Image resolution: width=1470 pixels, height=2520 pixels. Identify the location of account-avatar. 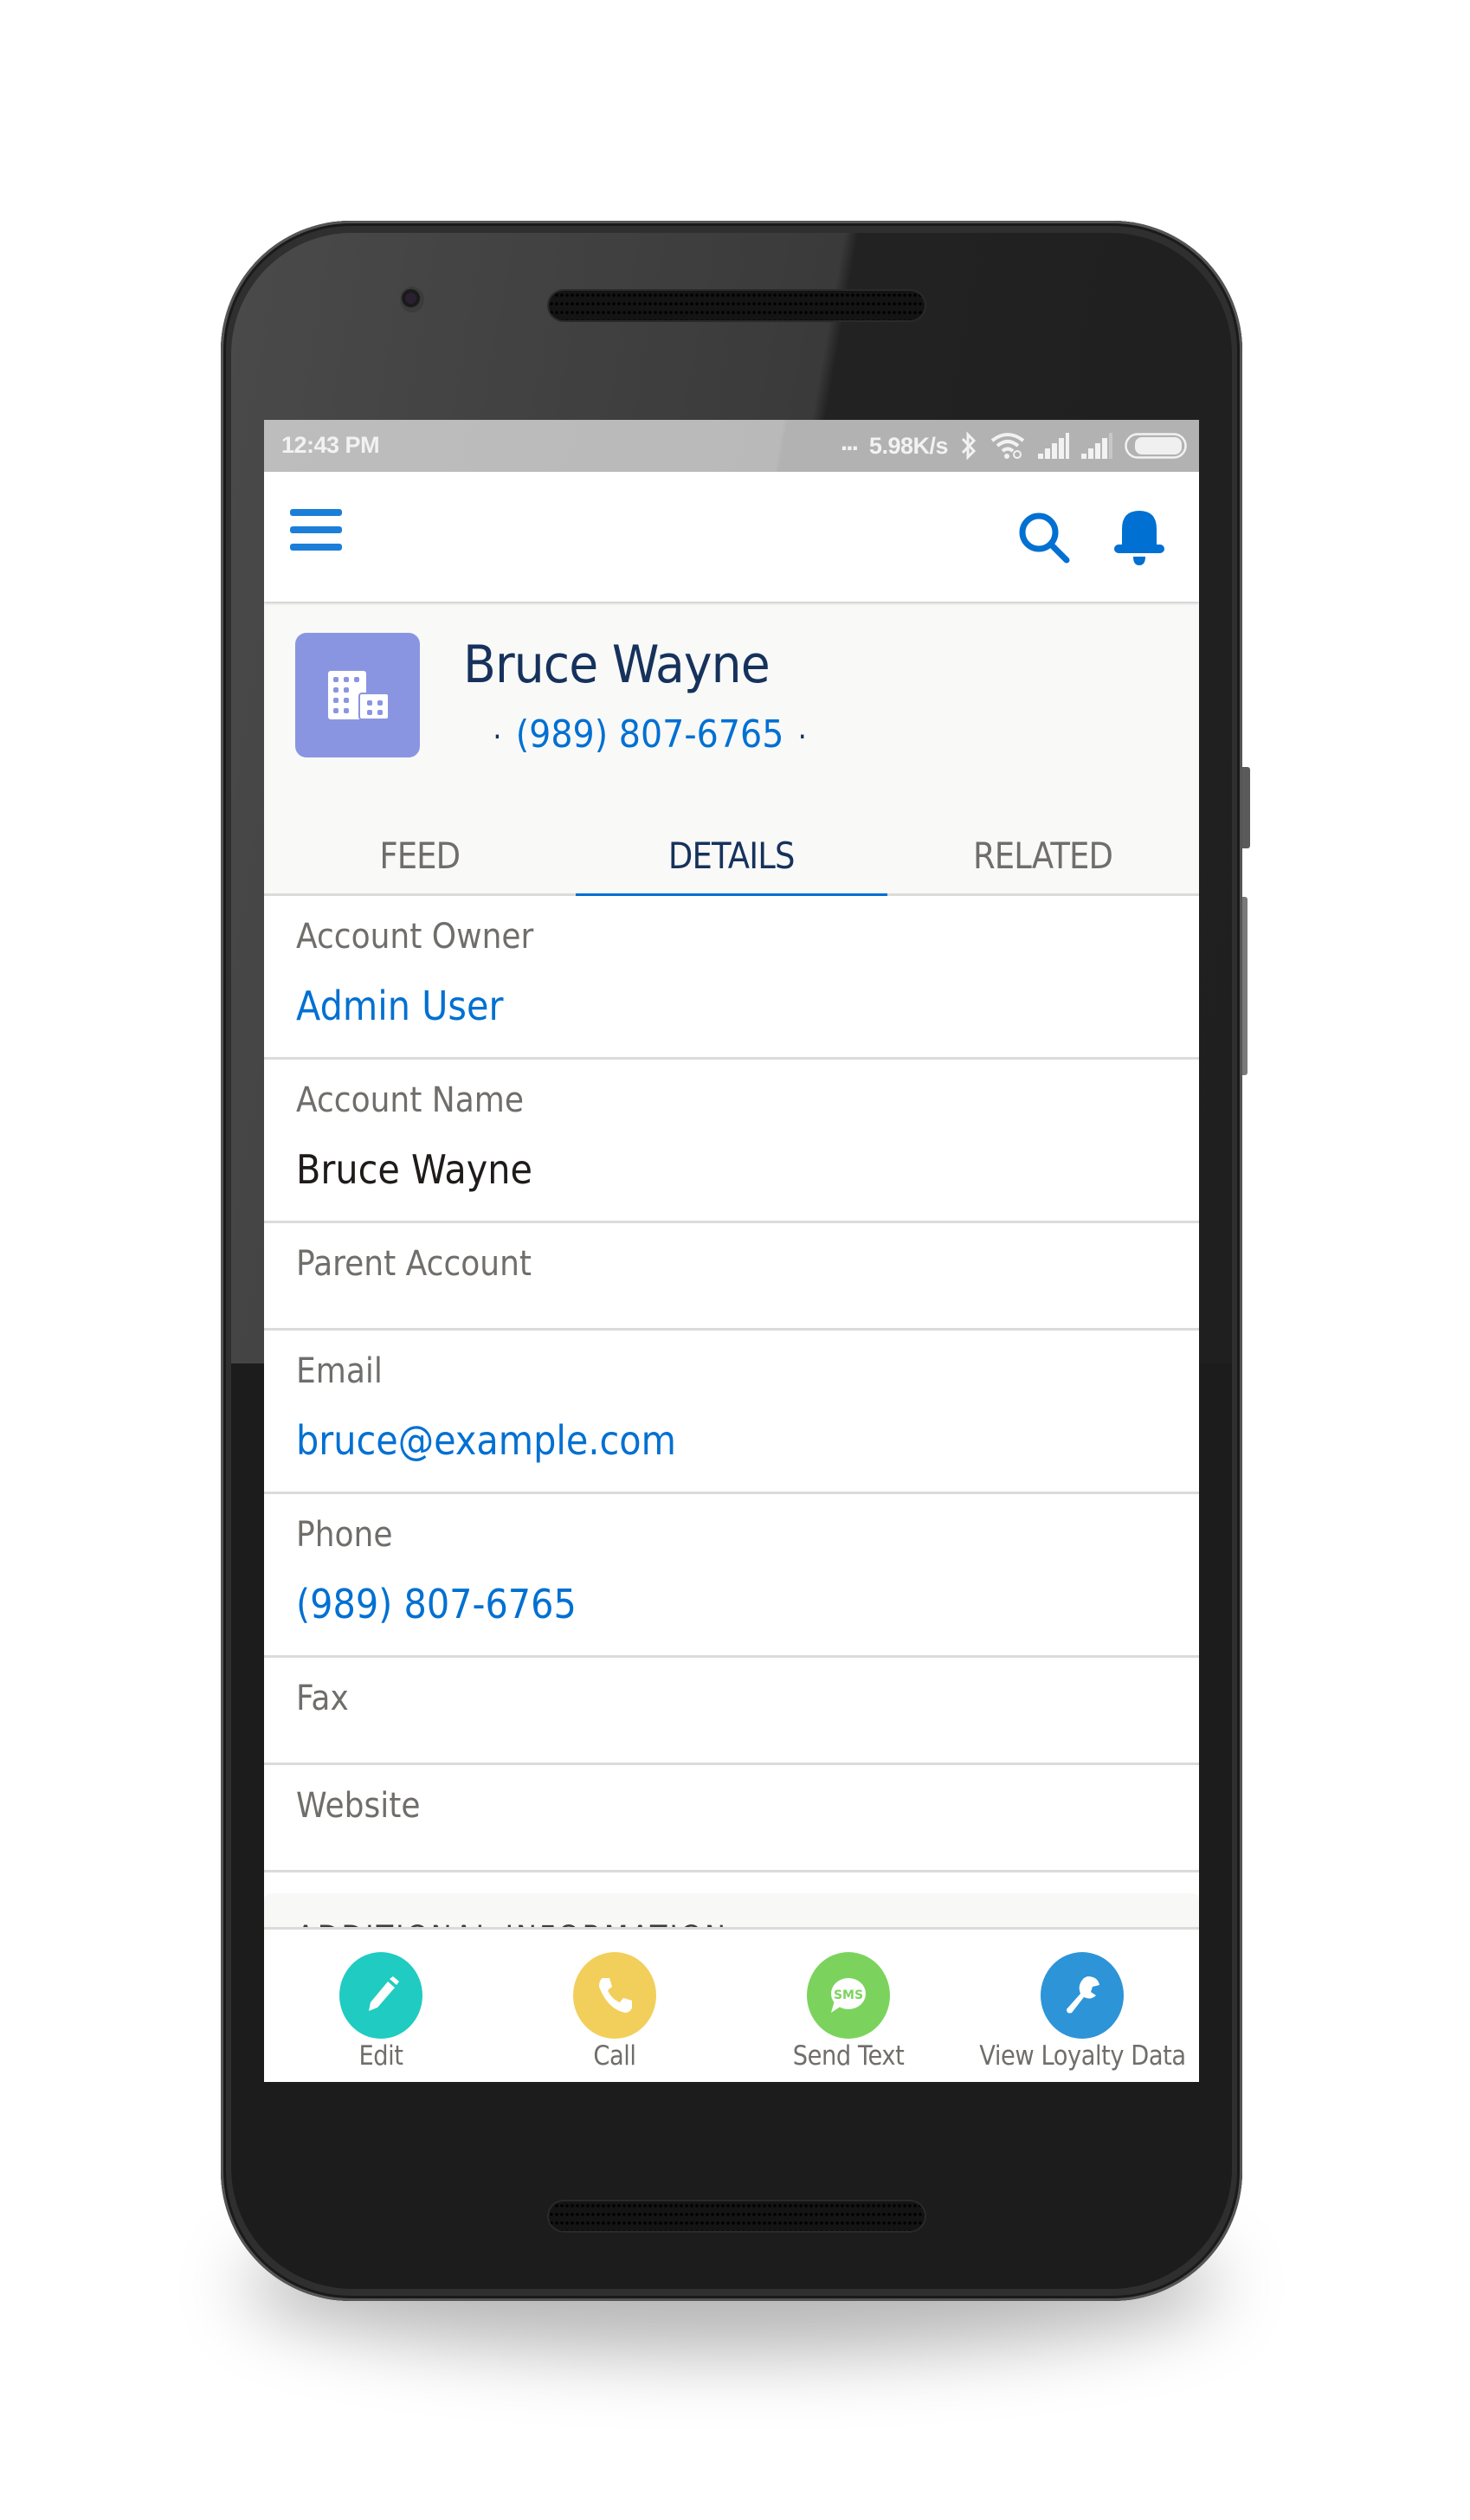
(358, 695).